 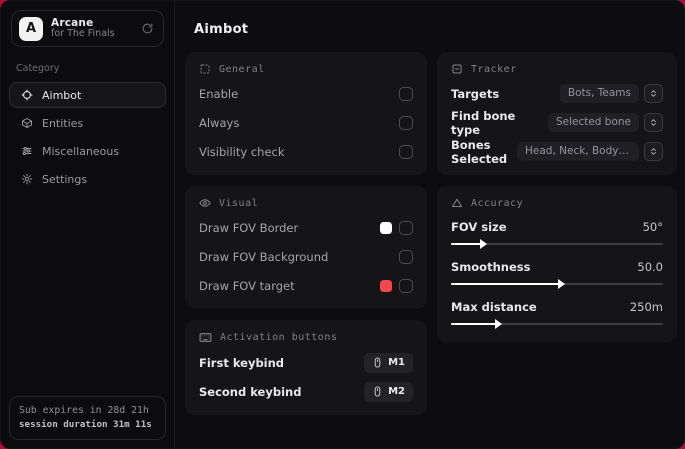 What do you see at coordinates (599, 93) in the screenshot?
I see `select-value: Bots, Teams` at bounding box center [599, 93].